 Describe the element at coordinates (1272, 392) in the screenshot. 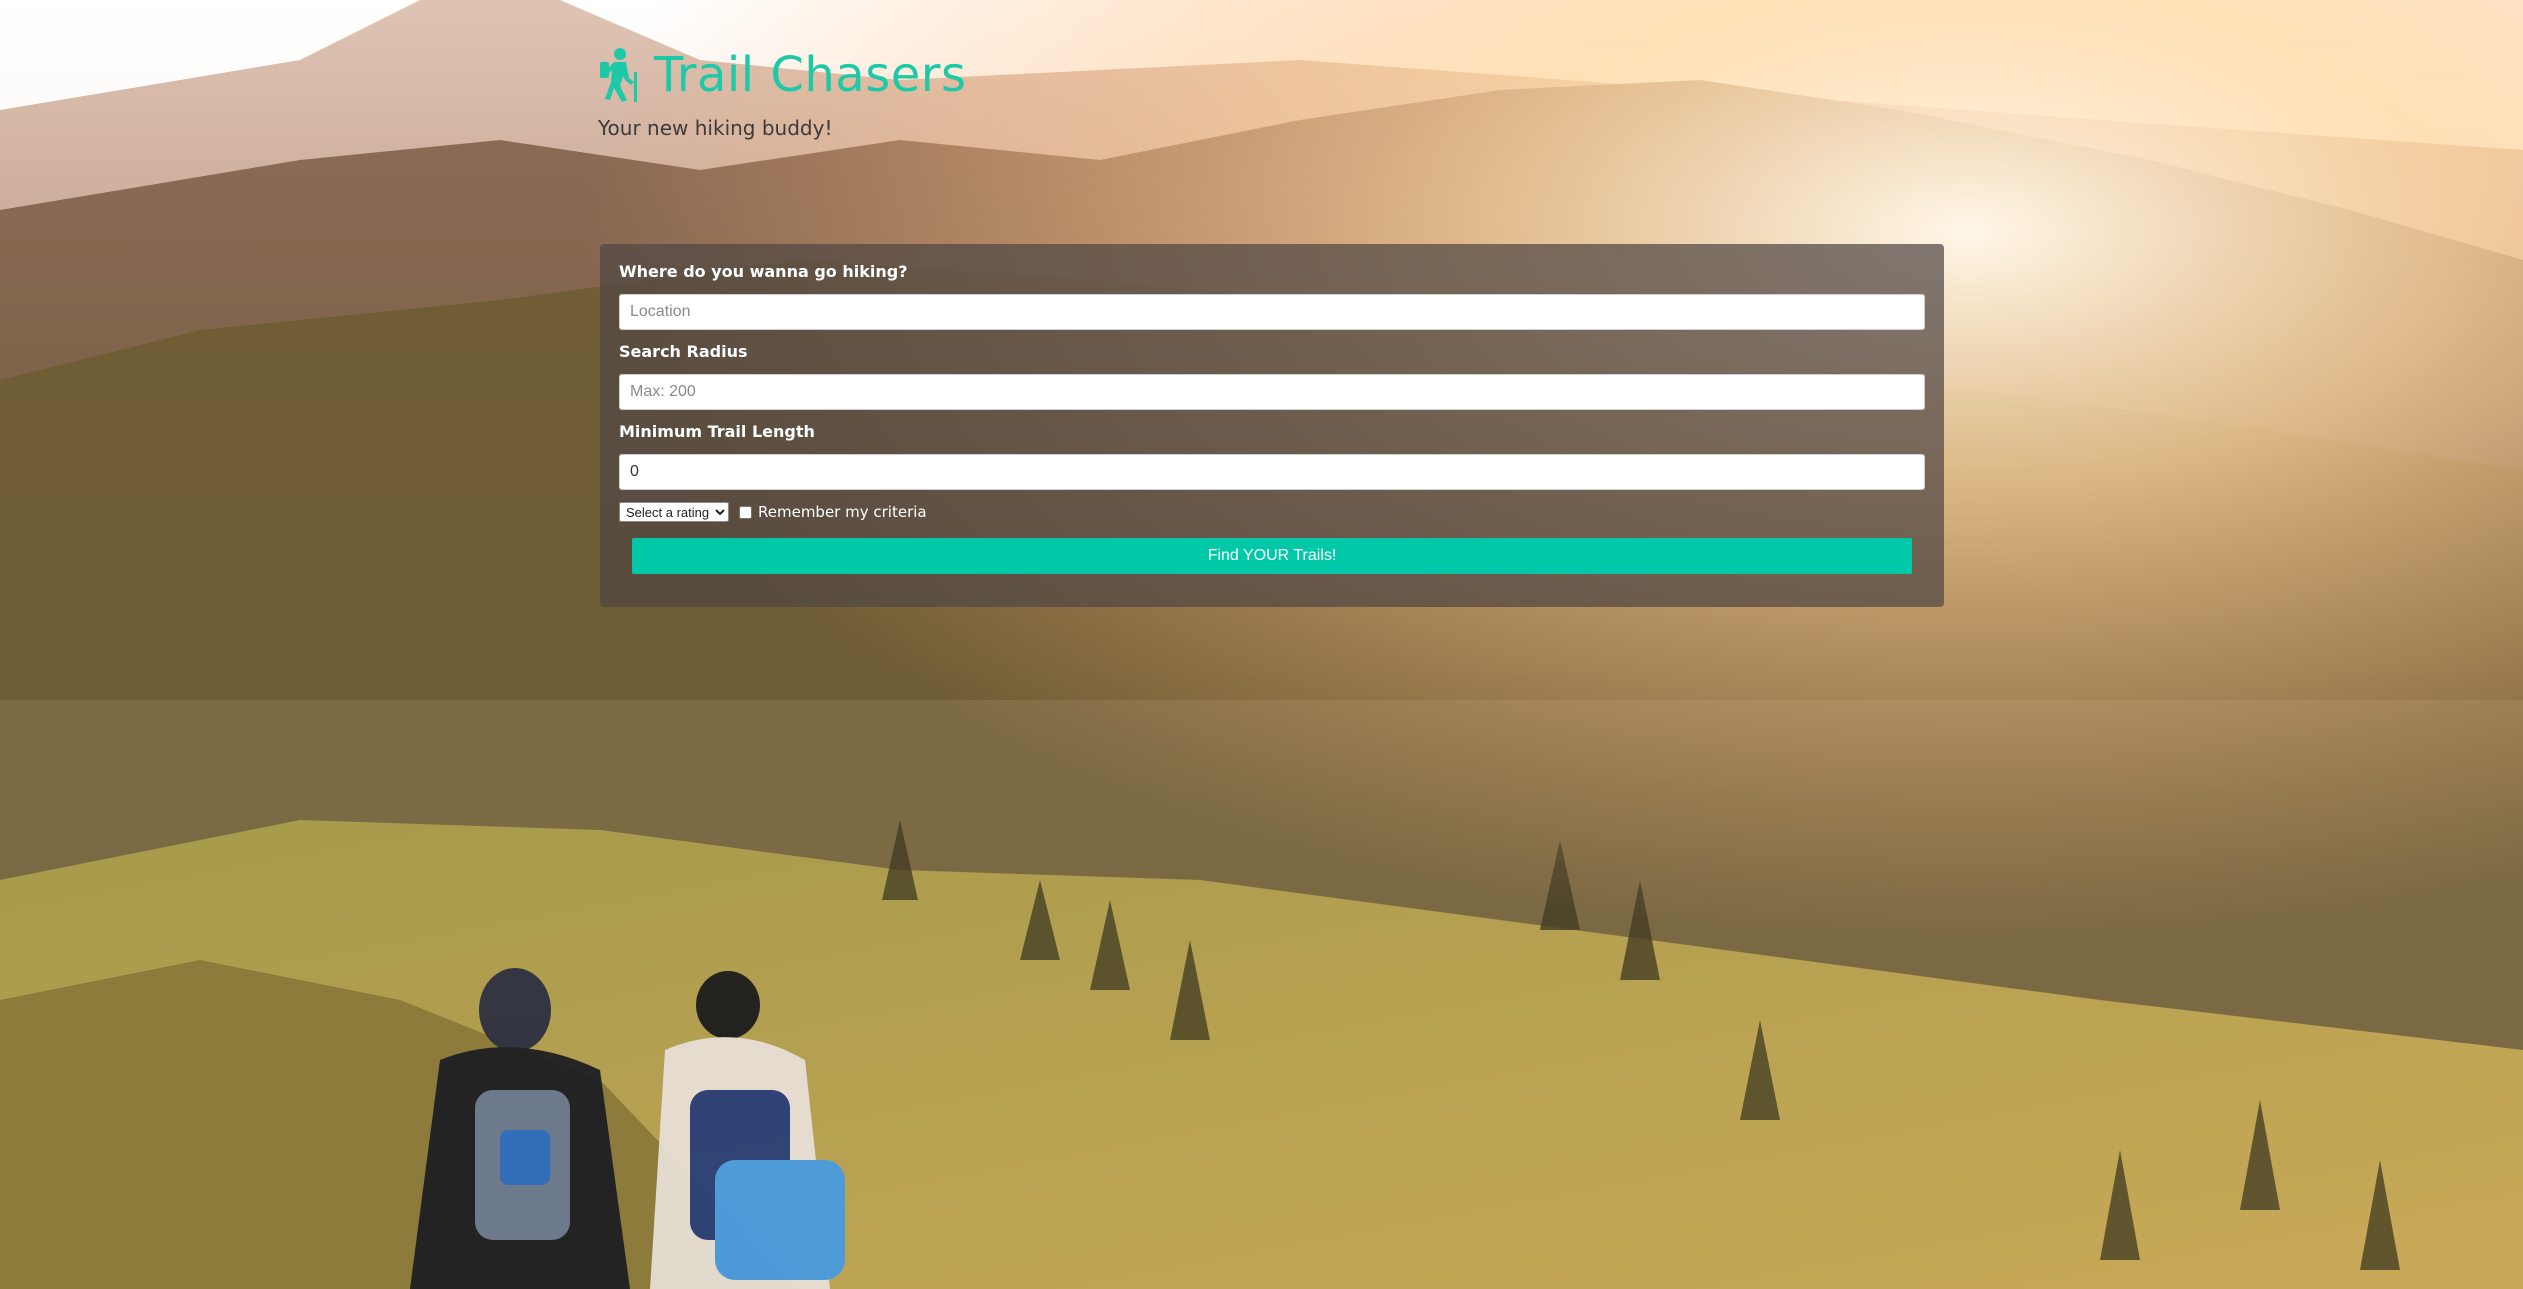

I see `search-radius-input` at that location.